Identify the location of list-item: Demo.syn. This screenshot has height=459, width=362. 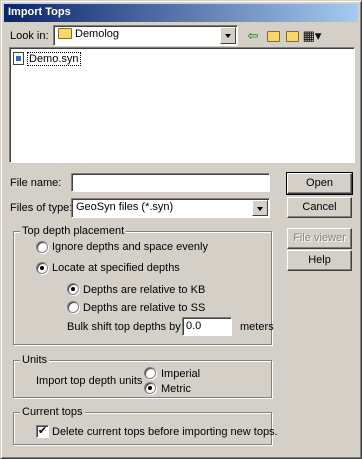
(47, 59).